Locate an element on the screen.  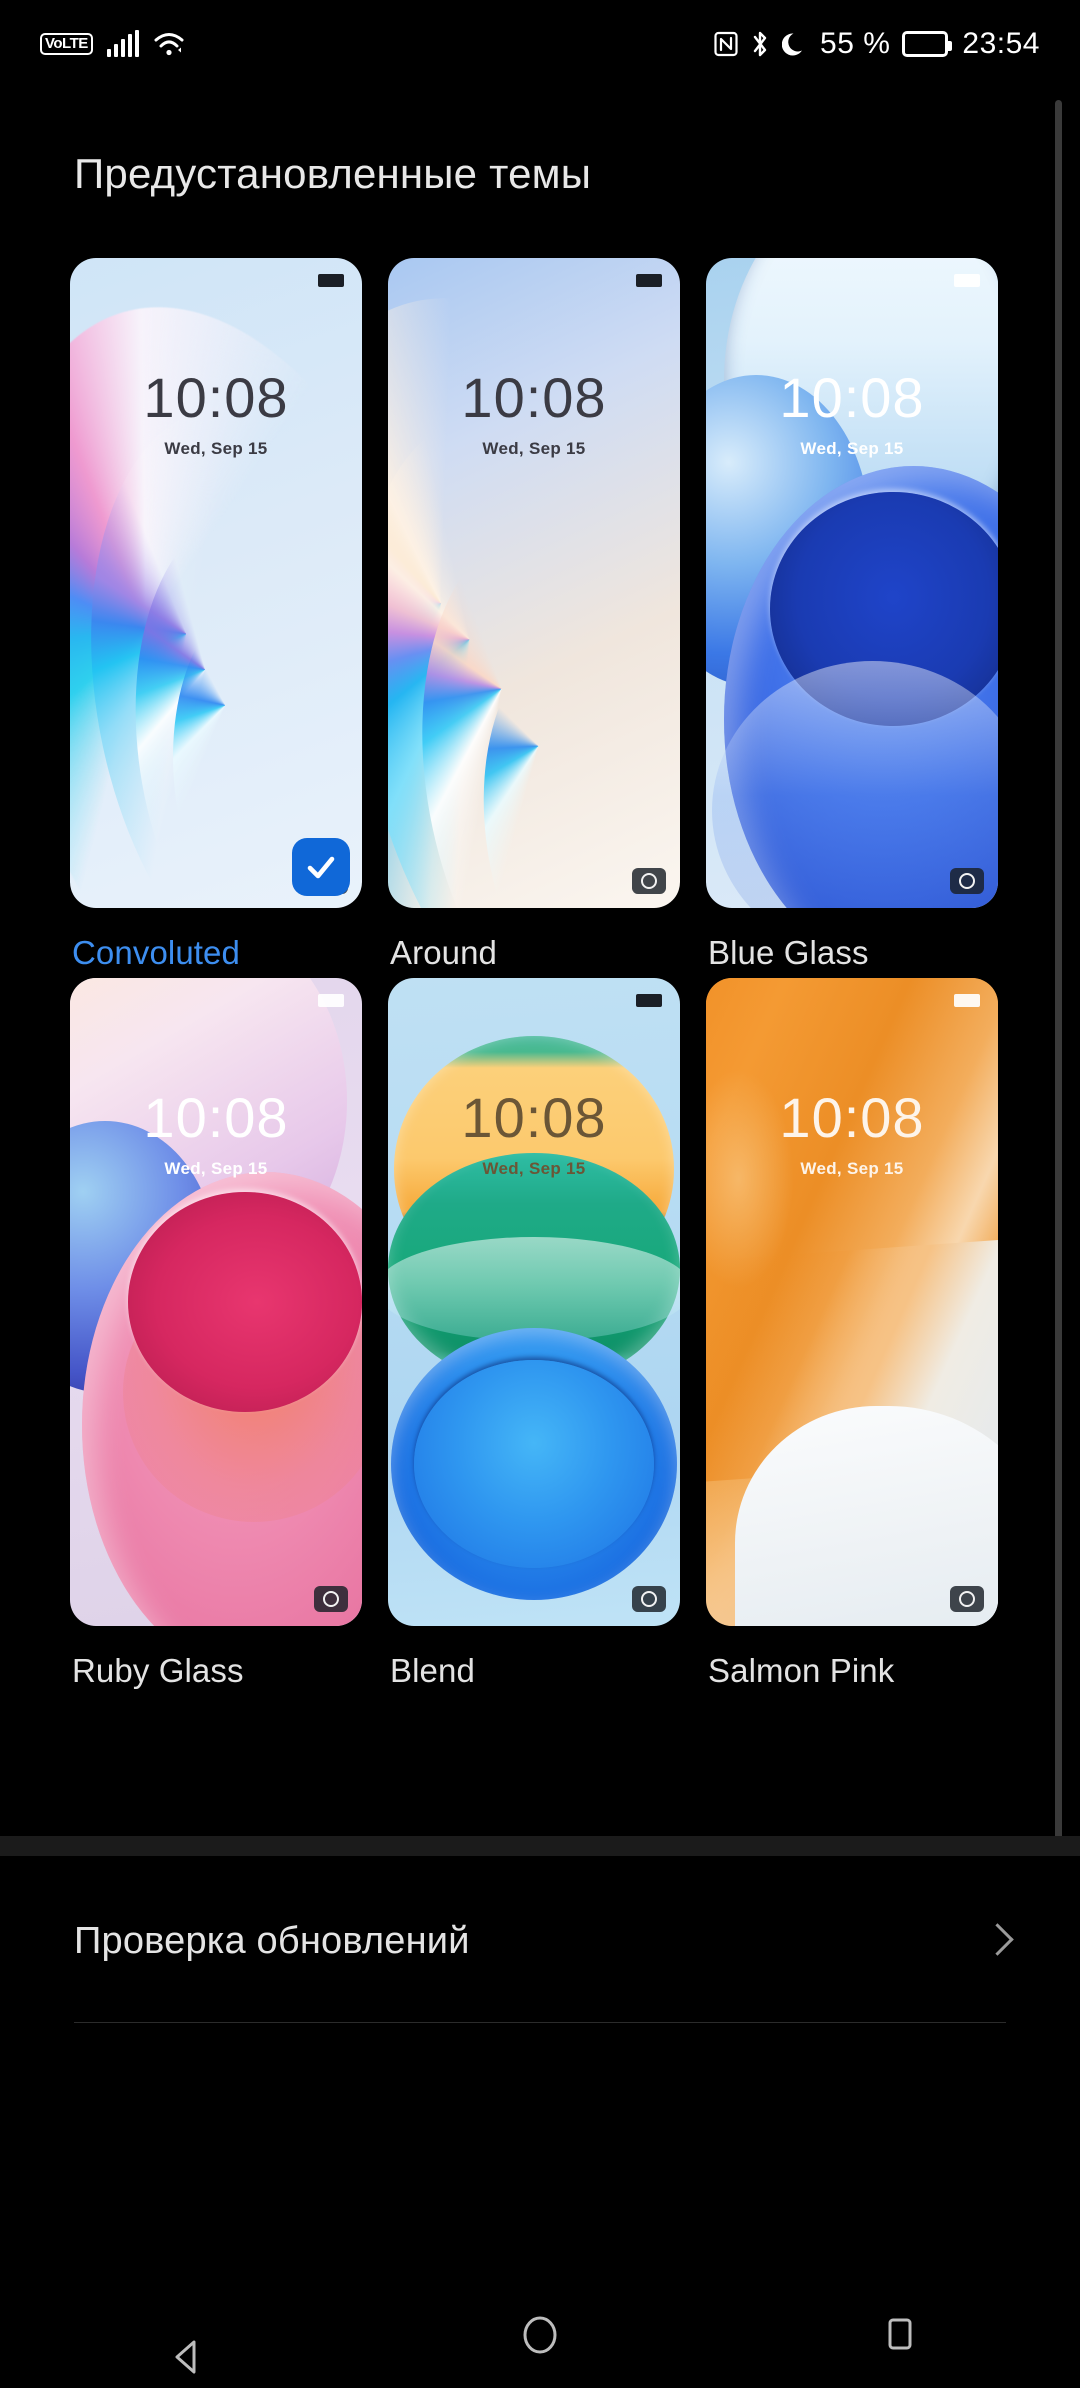
volte-icon: VoLTE is located at coordinates (66, 44).